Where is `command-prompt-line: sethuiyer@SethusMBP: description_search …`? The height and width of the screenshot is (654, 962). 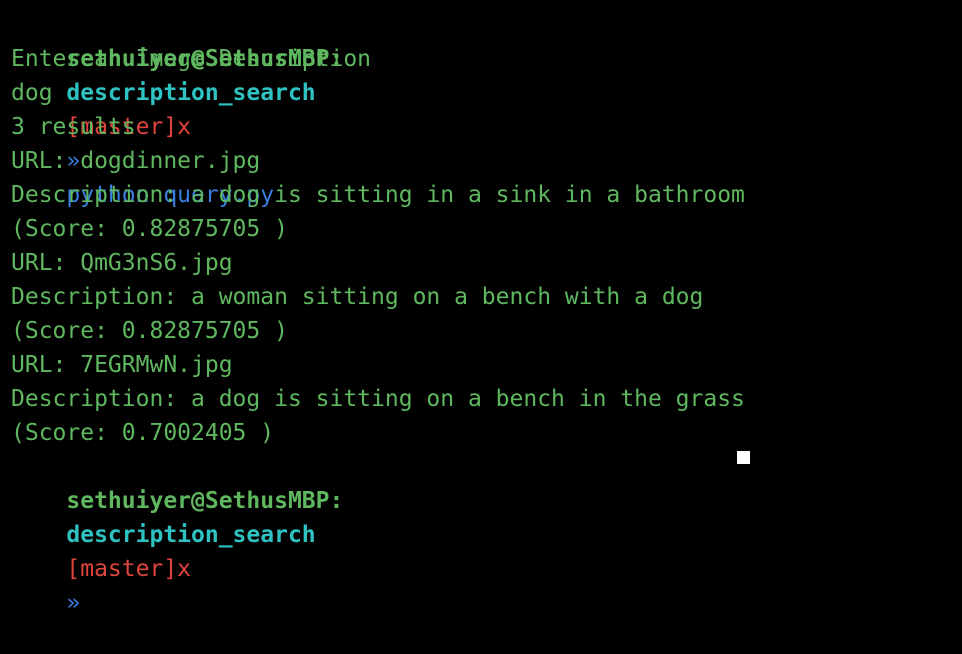
command-prompt-line: sethuiyer@SethusMBP: description_search … is located at coordinates (177, 108).